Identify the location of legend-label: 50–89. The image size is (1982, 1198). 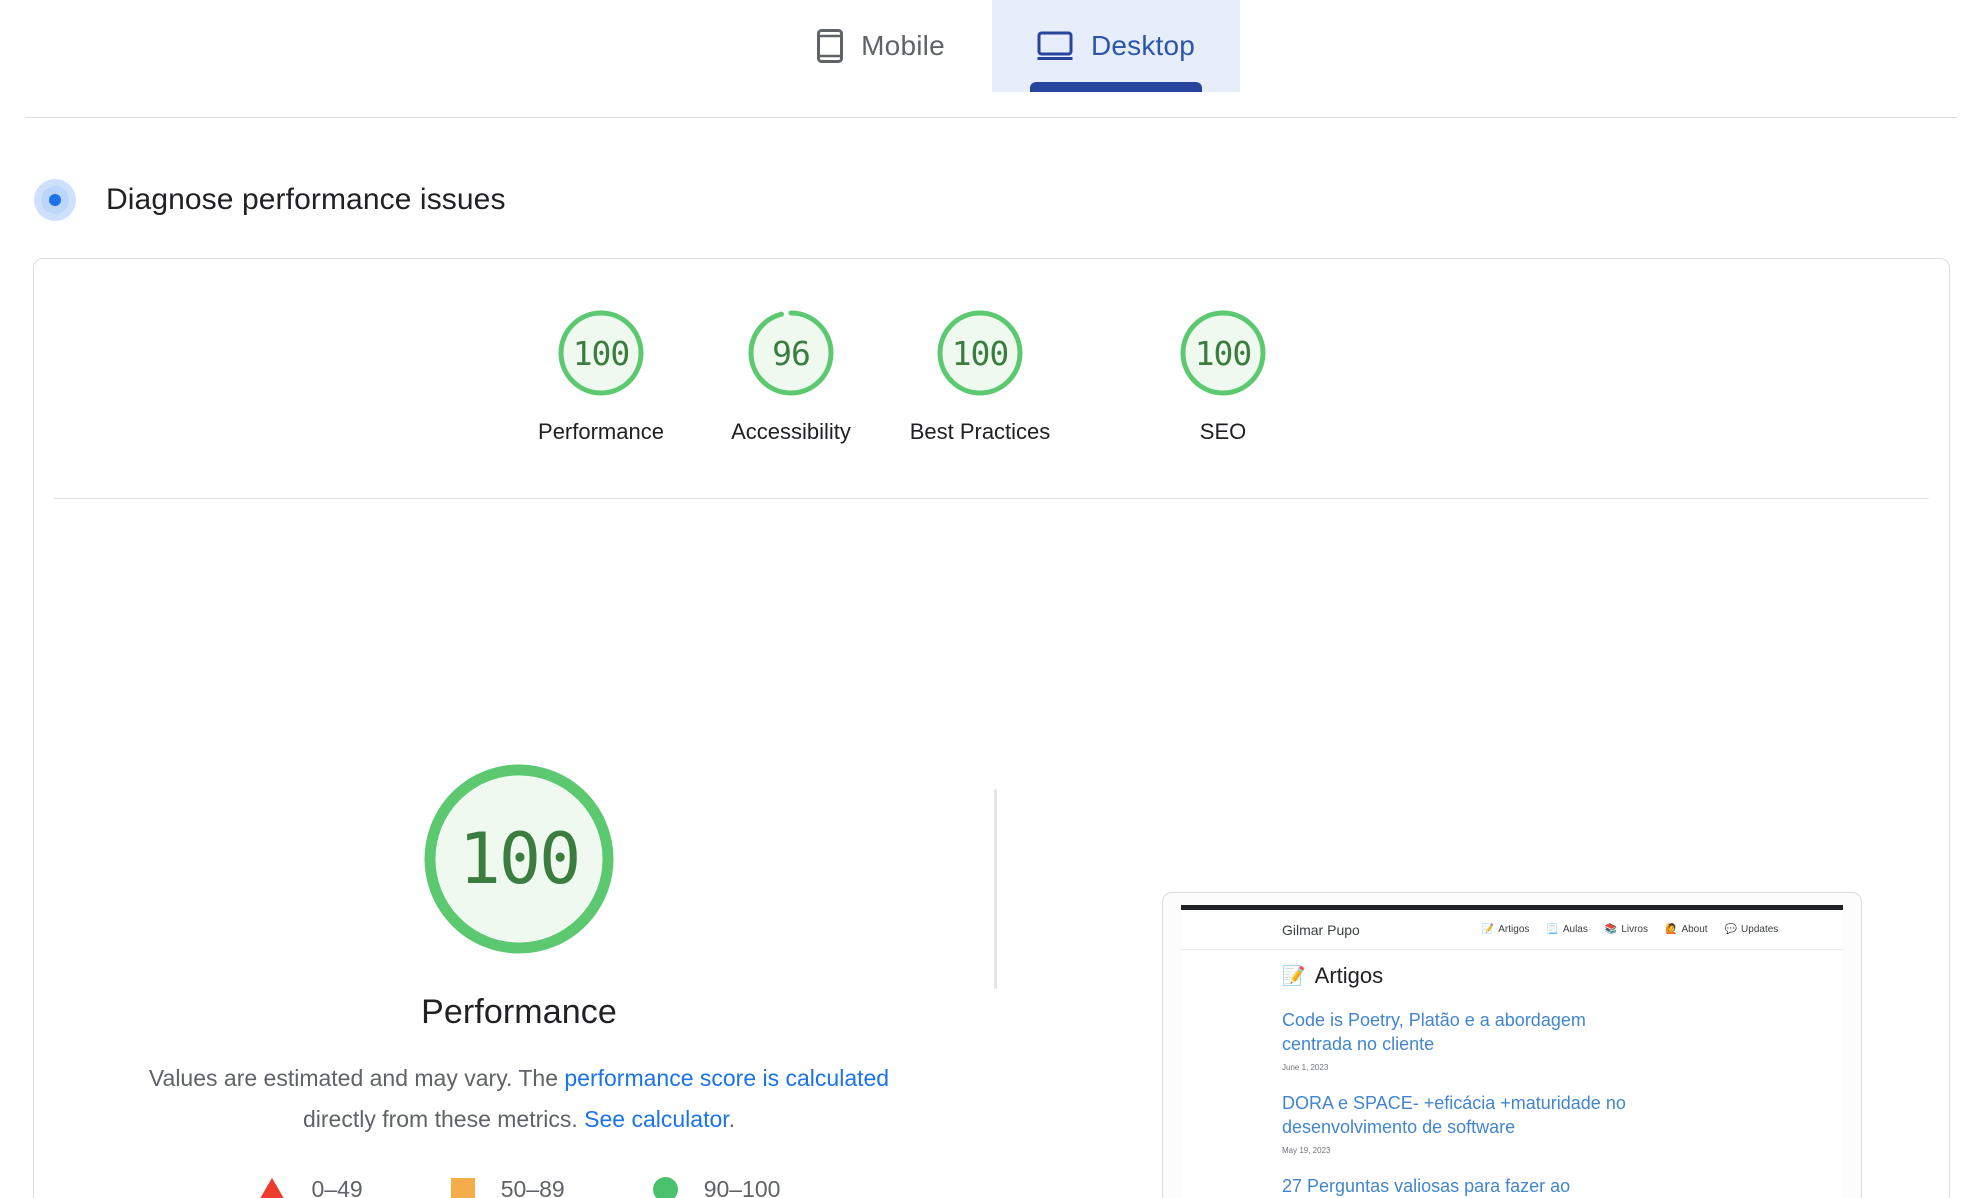
(532, 1187).